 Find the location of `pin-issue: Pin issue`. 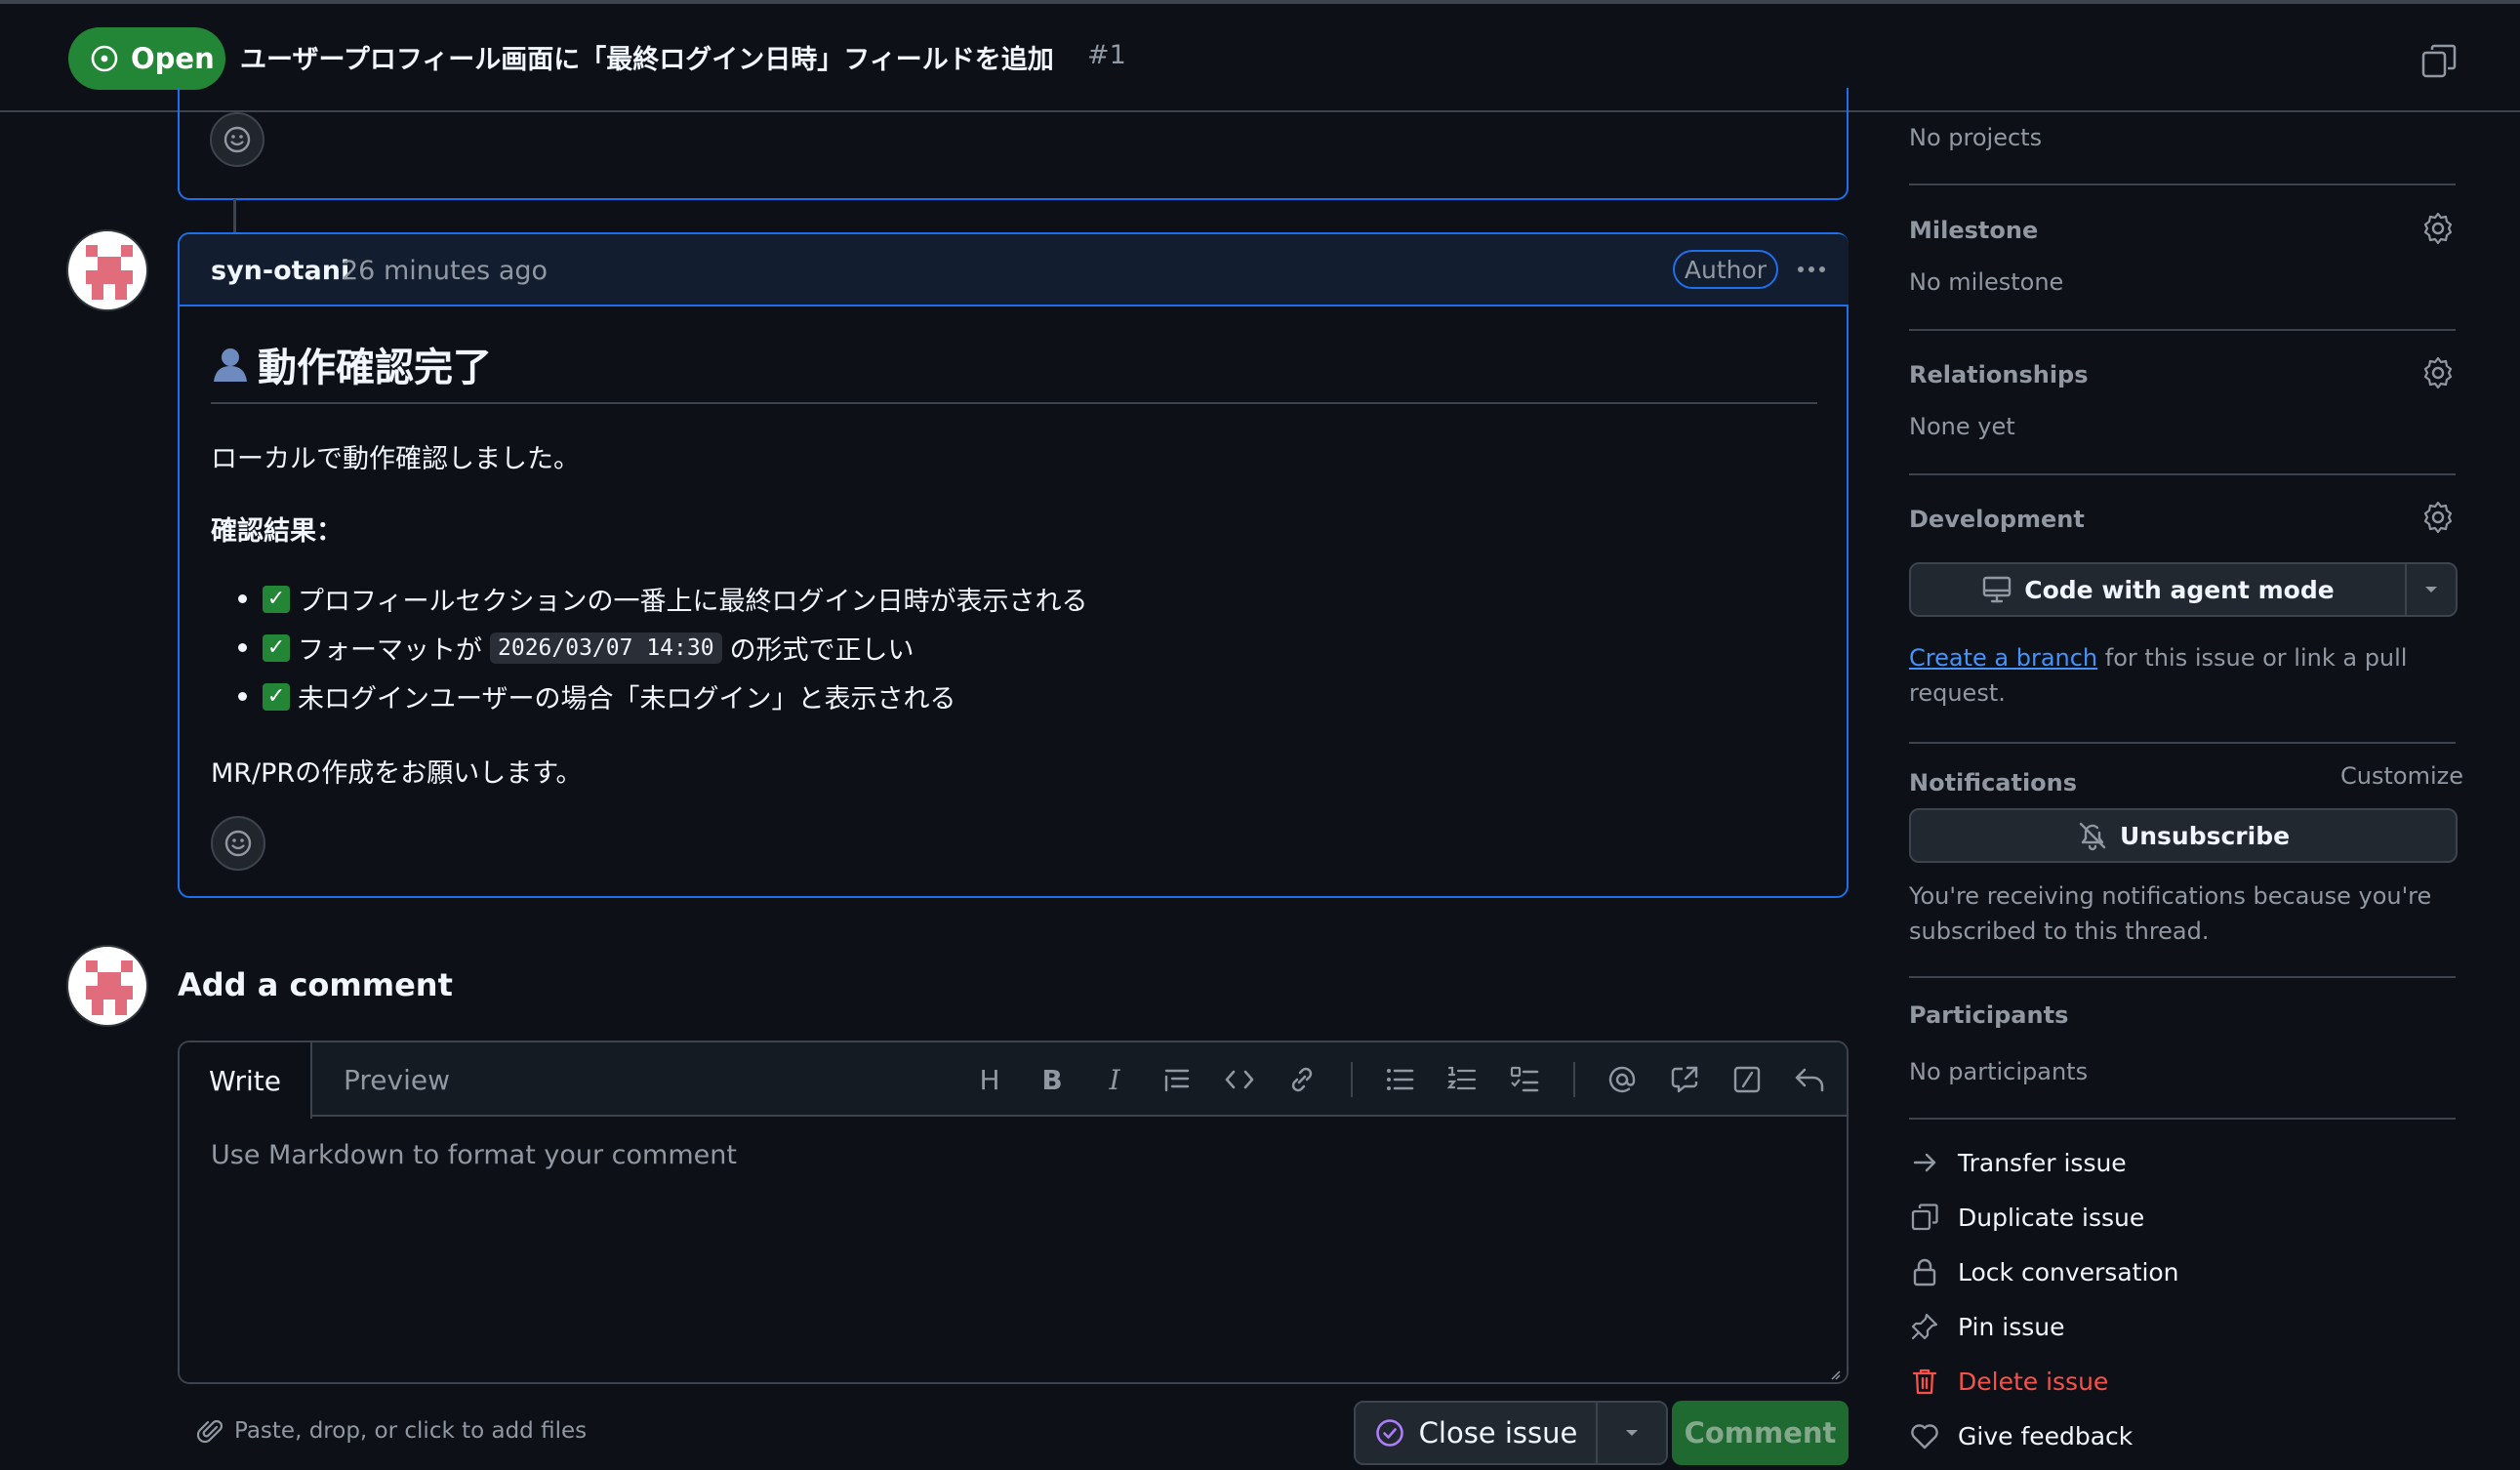

pin-issue: Pin issue is located at coordinates (1987, 1327).